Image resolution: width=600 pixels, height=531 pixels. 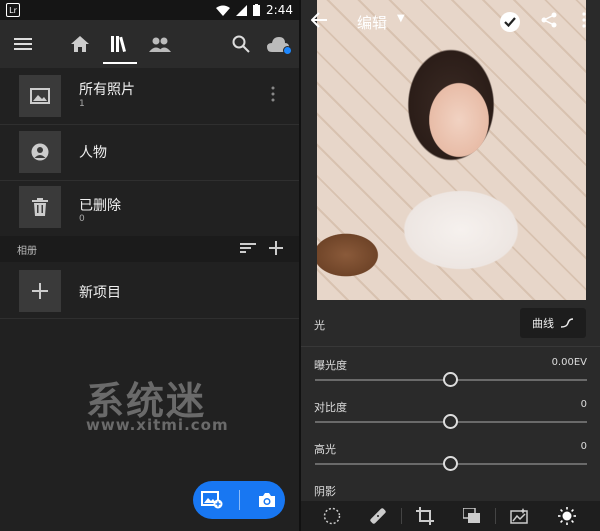 What do you see at coordinates (257, 10) in the screenshot?
I see `battery-icon` at bounding box center [257, 10].